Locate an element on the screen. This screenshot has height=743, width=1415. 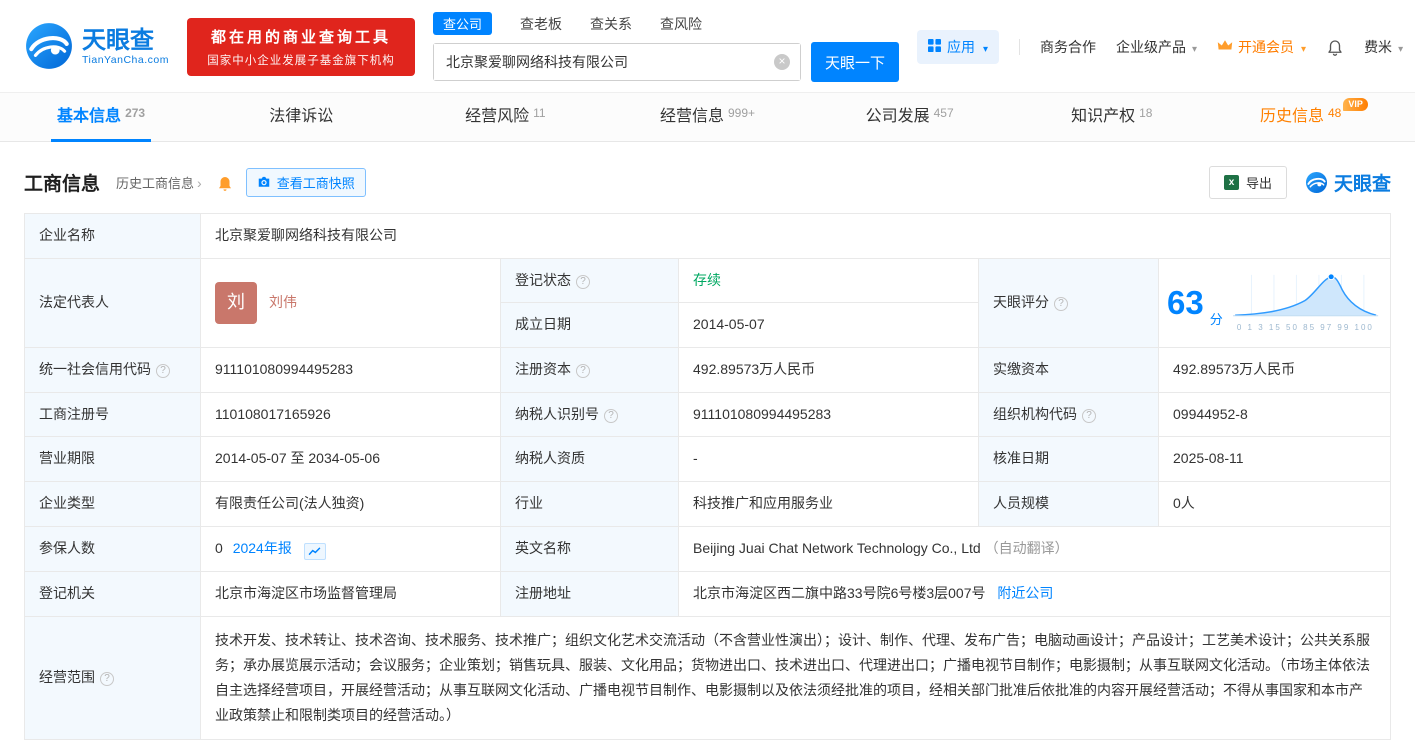
menu-enterprise-products: 企业级产品 is located at coordinates (1156, 47).